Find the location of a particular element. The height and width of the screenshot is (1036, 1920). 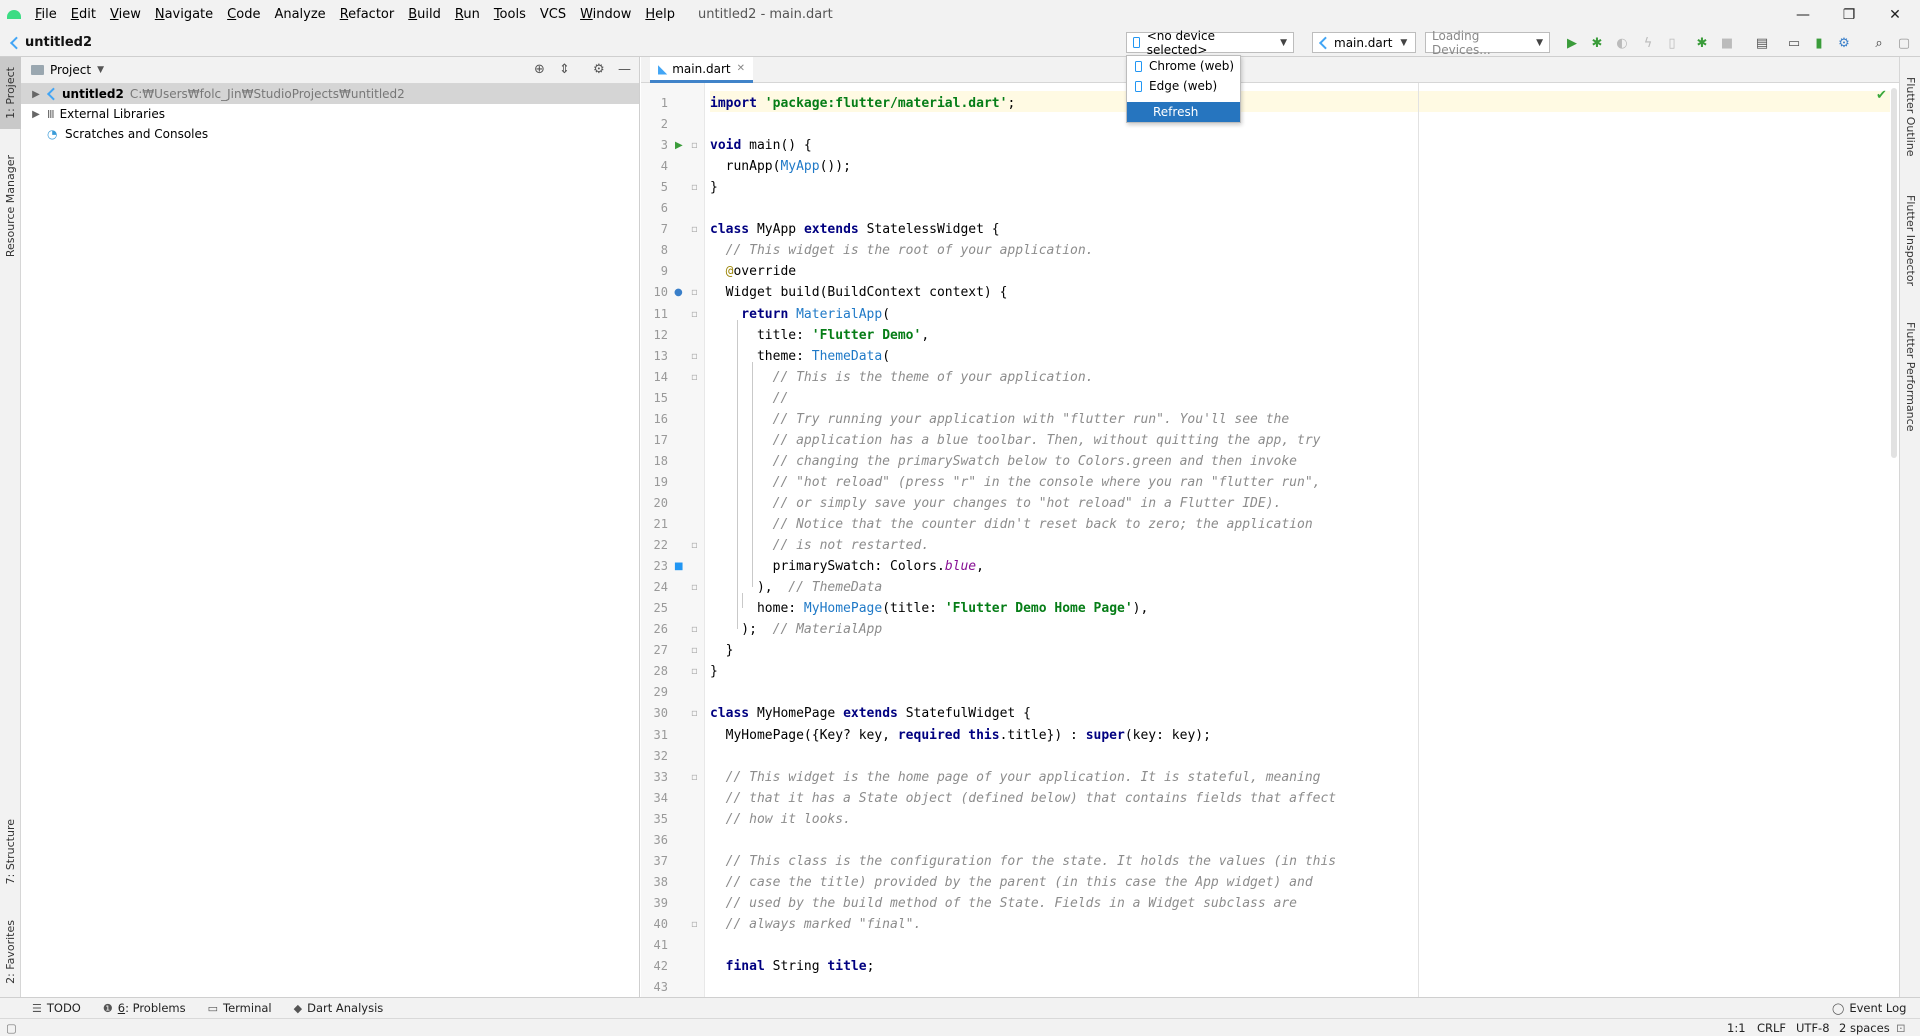

project-structure-icon: ▭ is located at coordinates (1794, 43).